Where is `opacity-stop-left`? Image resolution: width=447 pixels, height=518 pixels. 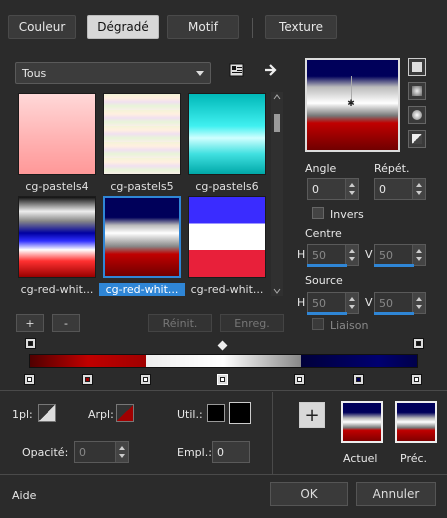
opacity-stop-left is located at coordinates (30, 343).